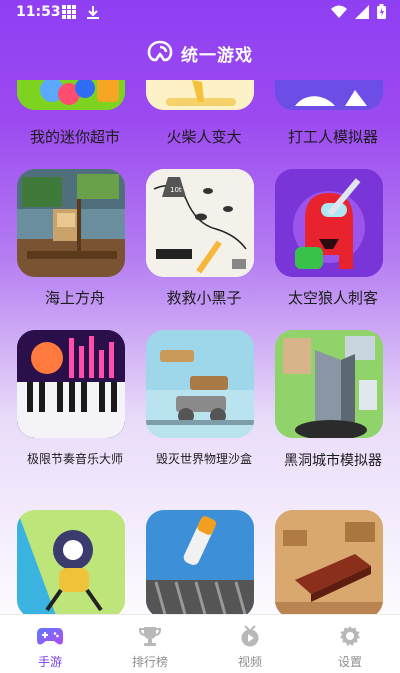 The height and width of the screenshot is (673, 400). What do you see at coordinates (339, 13) in the screenshot?
I see `wifi-icon` at bounding box center [339, 13].